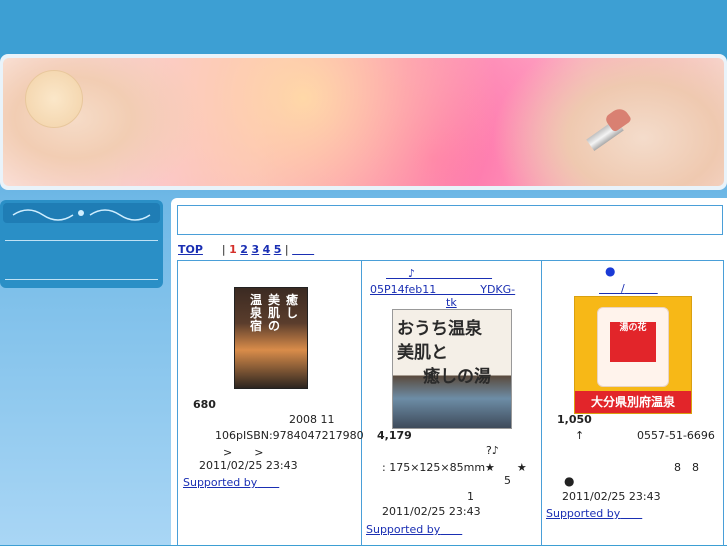 The height and width of the screenshot is (546, 727). Describe the element at coordinates (278, 249) in the screenshot. I see `pager-page-5: 5` at that location.